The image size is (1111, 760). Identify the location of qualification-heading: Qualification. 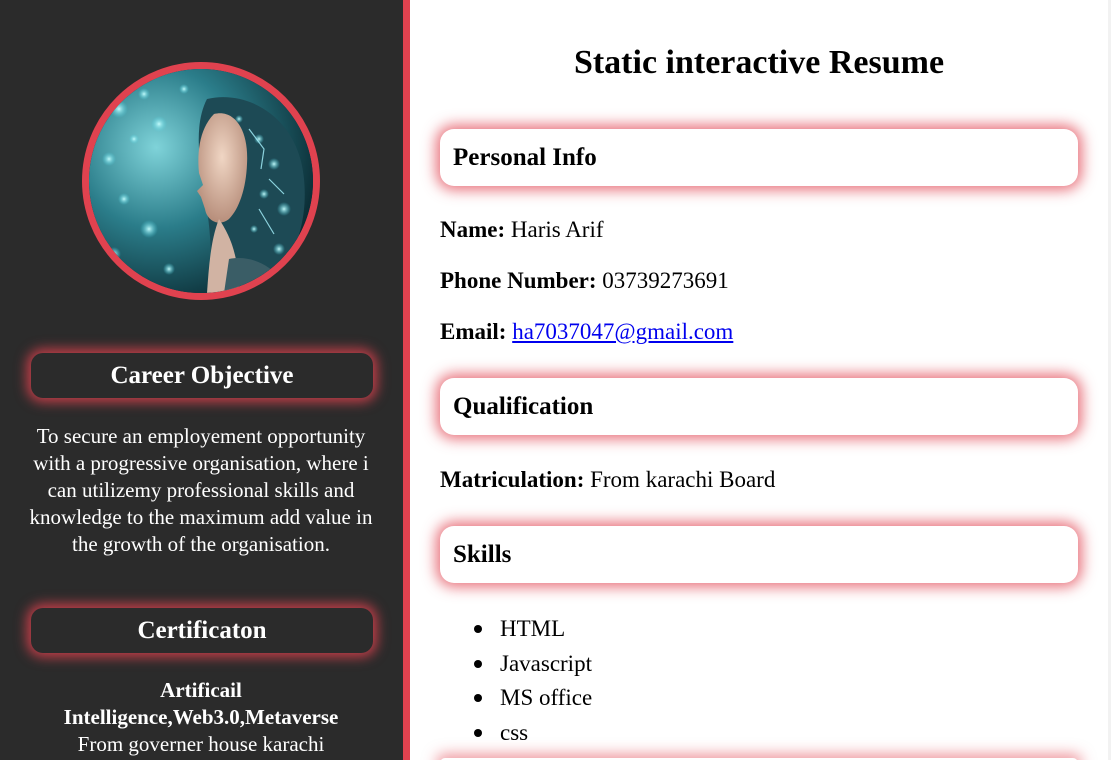
(759, 406).